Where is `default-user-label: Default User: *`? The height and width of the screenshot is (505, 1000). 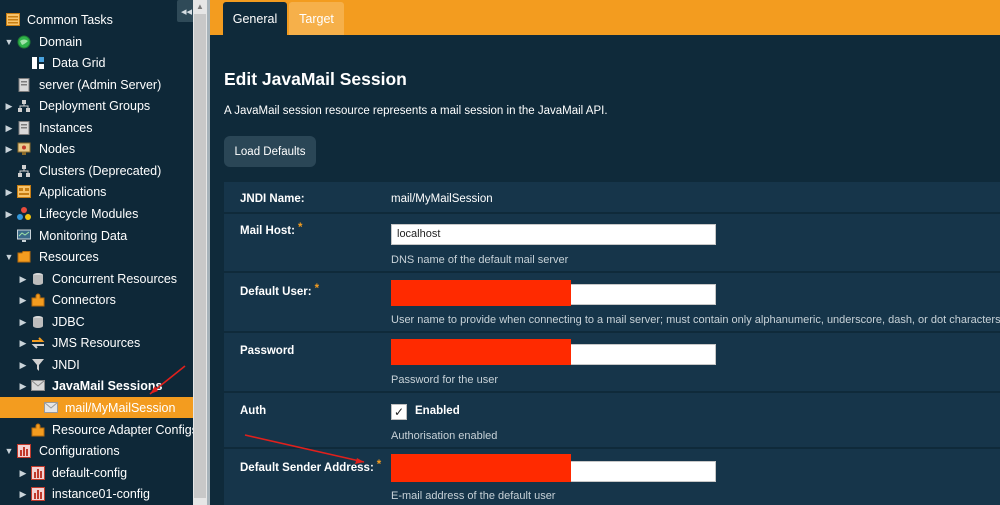 default-user-label: Default User: * is located at coordinates (280, 290).